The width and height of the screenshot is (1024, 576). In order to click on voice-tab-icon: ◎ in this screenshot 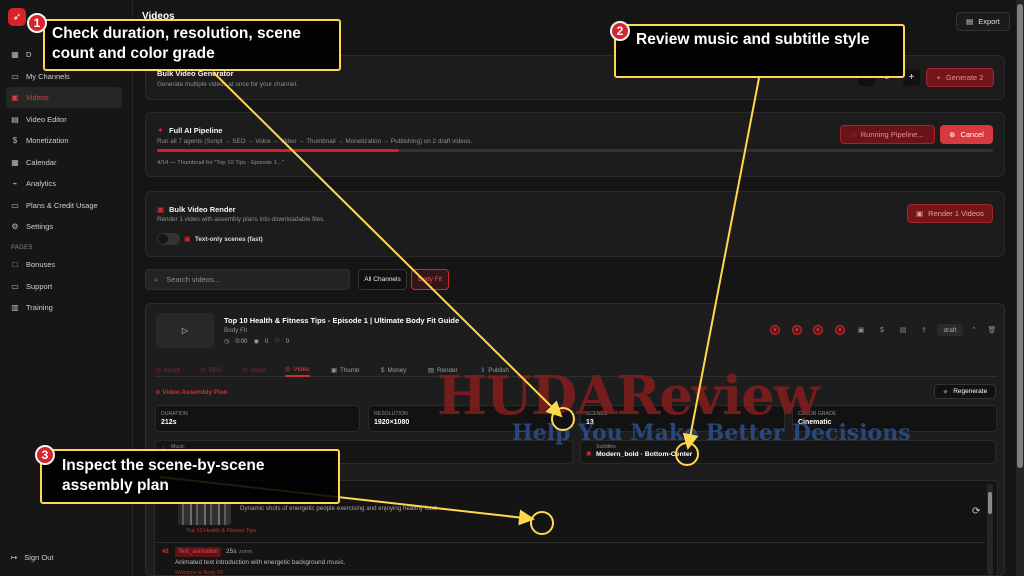, I will do `click(245, 370)`.